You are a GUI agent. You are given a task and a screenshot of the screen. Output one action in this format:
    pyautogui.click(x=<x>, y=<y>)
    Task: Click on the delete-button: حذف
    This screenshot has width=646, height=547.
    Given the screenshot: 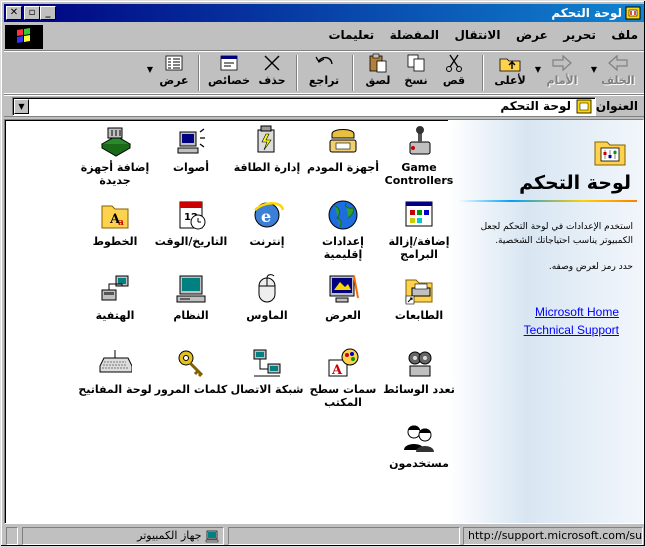 What is the action you would take?
    pyautogui.click(x=272, y=73)
    